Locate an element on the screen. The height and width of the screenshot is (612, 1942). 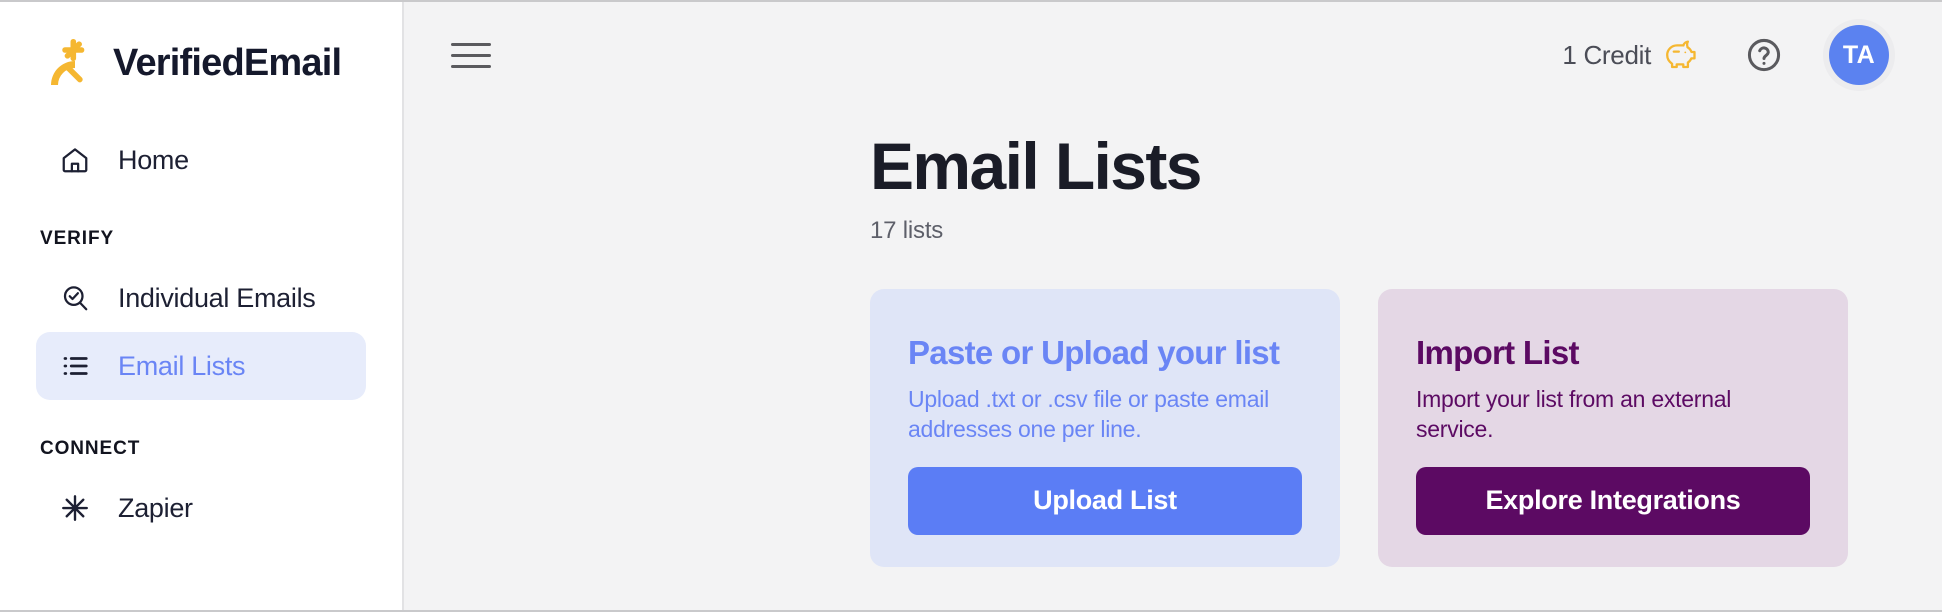
piggy-bank-icon is located at coordinates (1681, 55).